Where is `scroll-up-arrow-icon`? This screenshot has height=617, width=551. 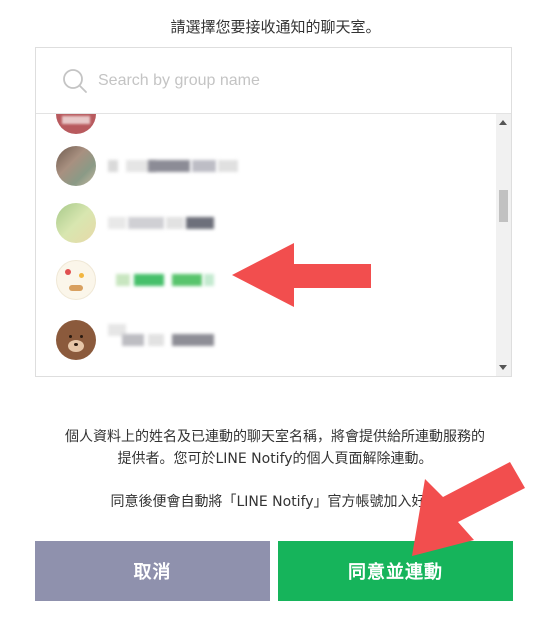 scroll-up-arrow-icon is located at coordinates (503, 122).